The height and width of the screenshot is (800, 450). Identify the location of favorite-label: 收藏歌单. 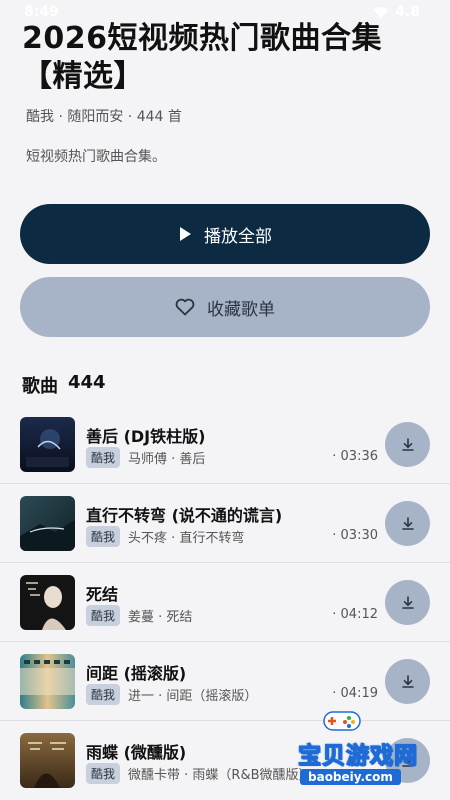
(241, 309).